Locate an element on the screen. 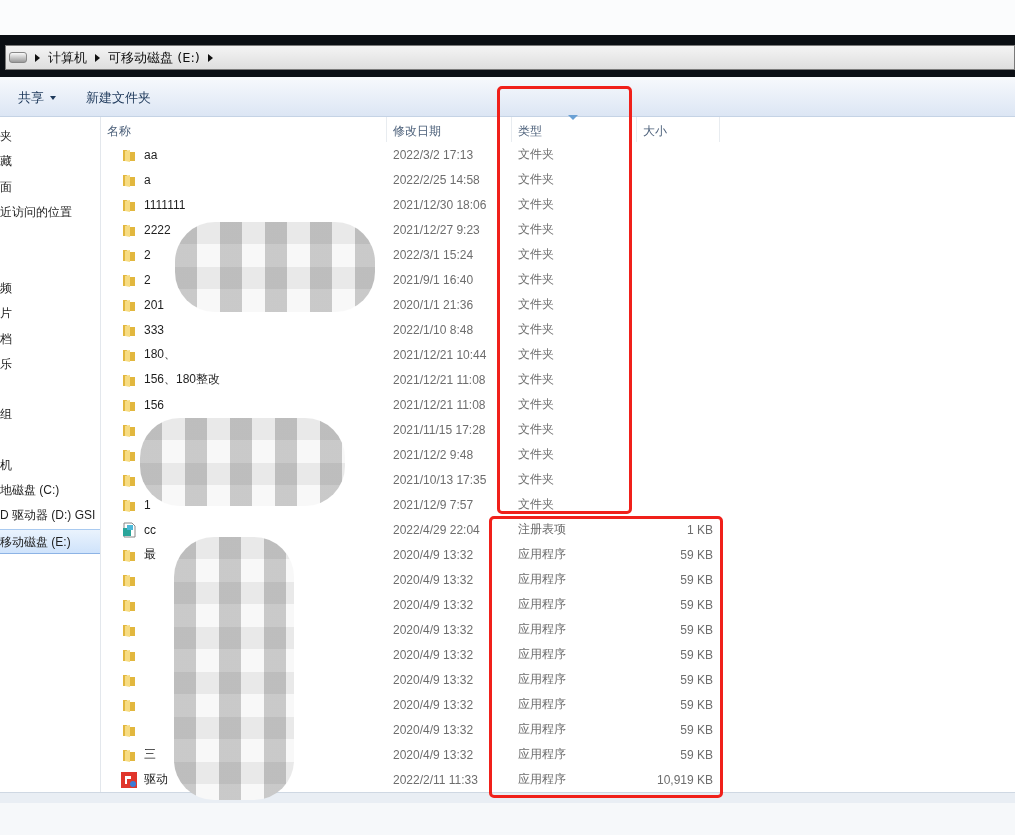 This screenshot has height=835, width=1015. nav-item: 面 is located at coordinates (50, 187).